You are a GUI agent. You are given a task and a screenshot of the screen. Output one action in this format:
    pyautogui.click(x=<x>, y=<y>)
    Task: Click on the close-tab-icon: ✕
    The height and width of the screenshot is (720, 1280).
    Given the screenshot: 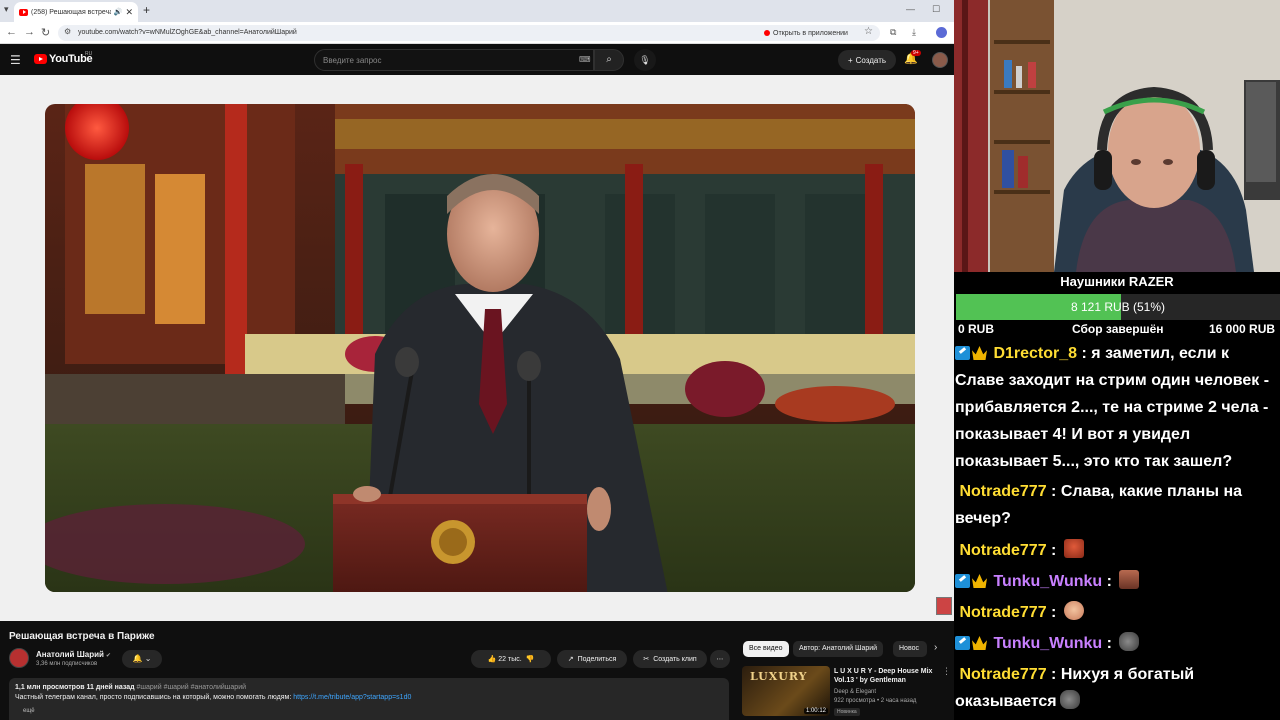 What is the action you would take?
    pyautogui.click(x=129, y=12)
    